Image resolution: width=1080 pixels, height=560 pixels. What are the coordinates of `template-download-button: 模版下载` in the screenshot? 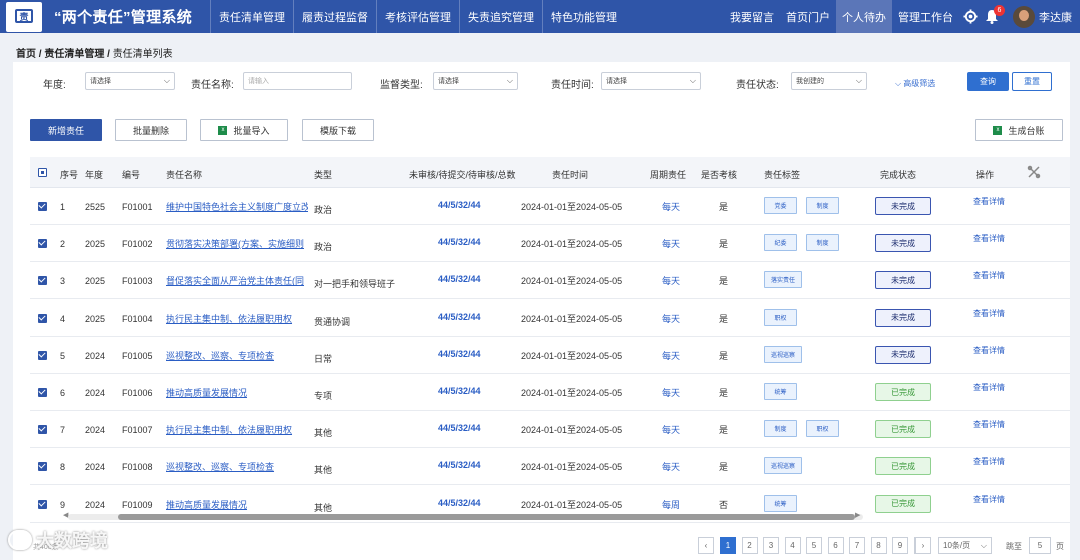 It's located at (338, 130).